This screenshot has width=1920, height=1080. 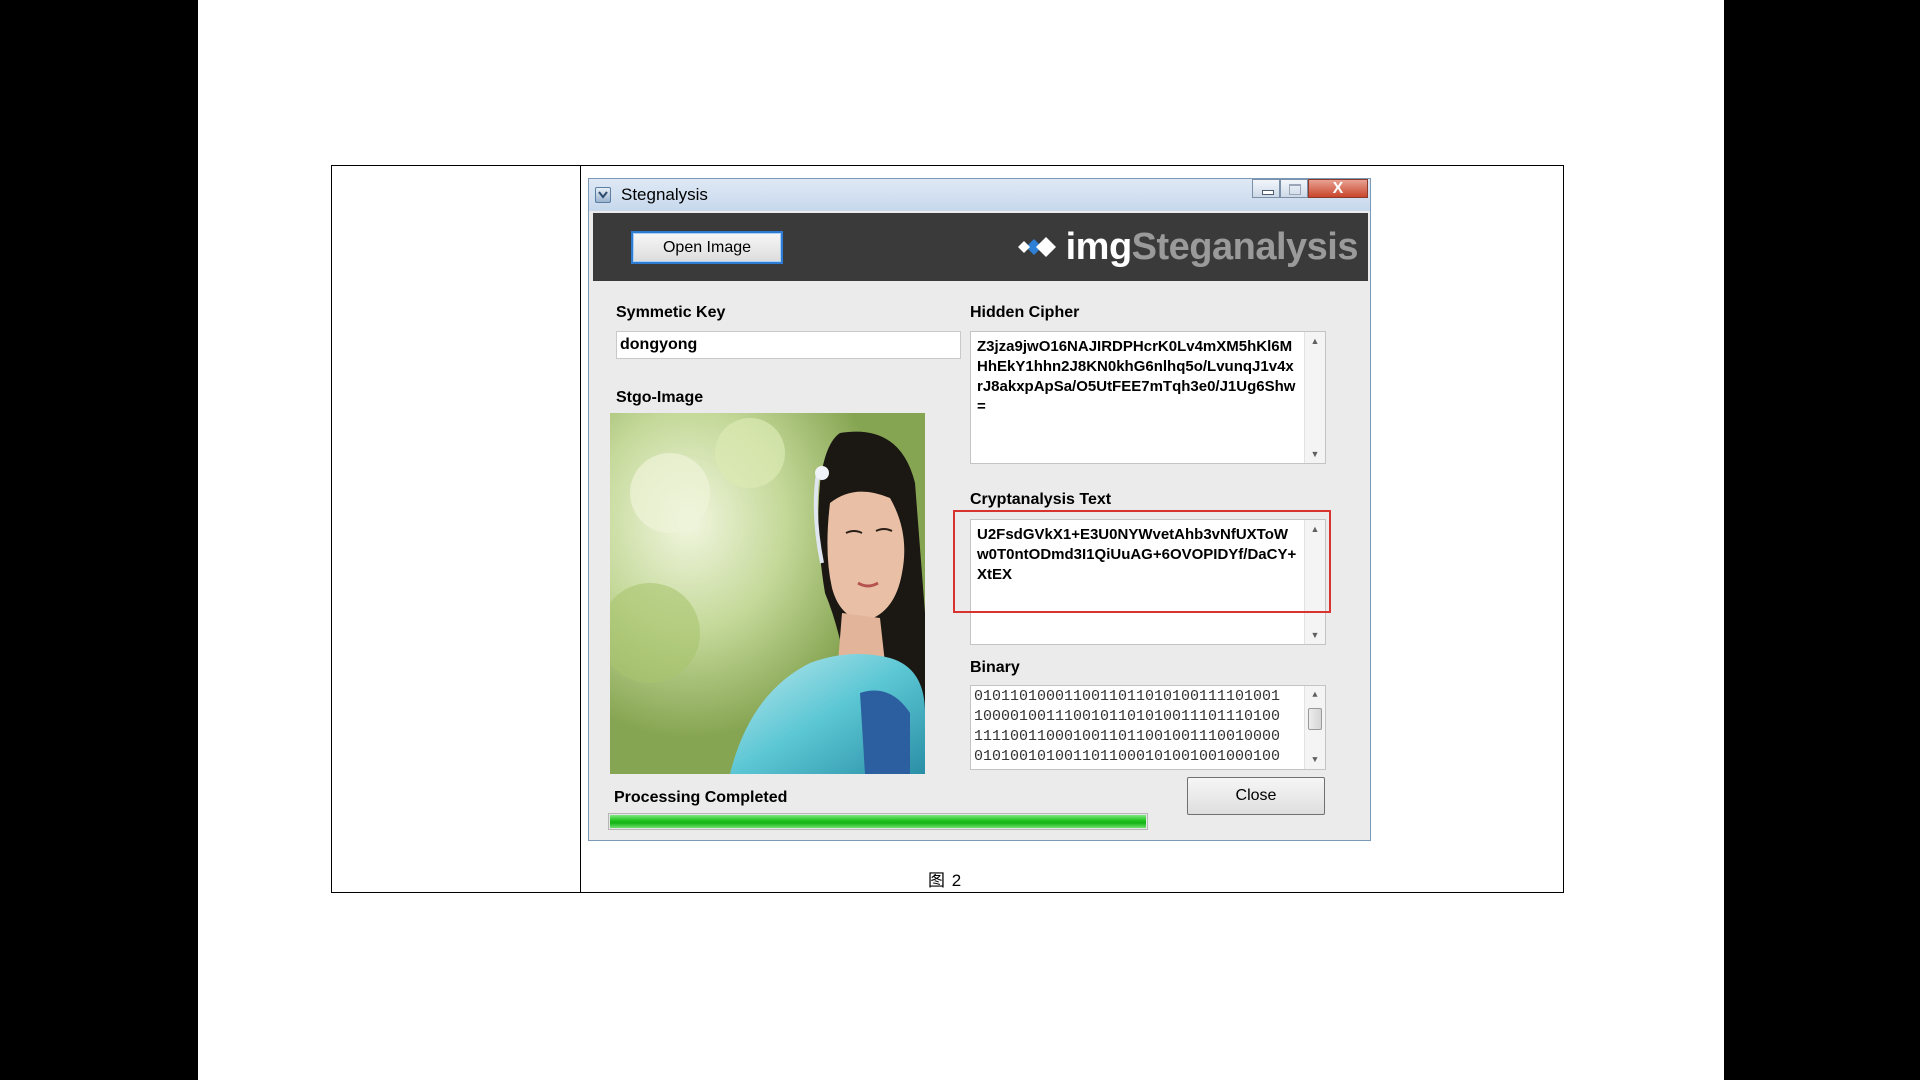 I want to click on table-divider, so click(x=580, y=529).